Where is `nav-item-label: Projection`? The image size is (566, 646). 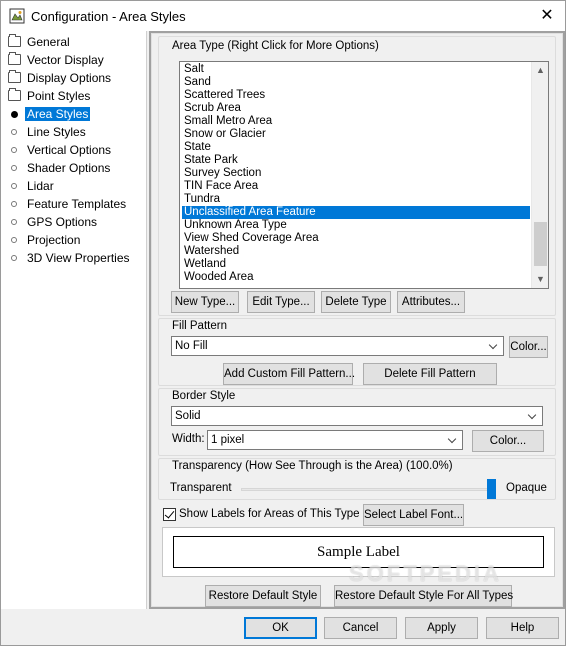
nav-item-label: Projection is located at coordinates (54, 240).